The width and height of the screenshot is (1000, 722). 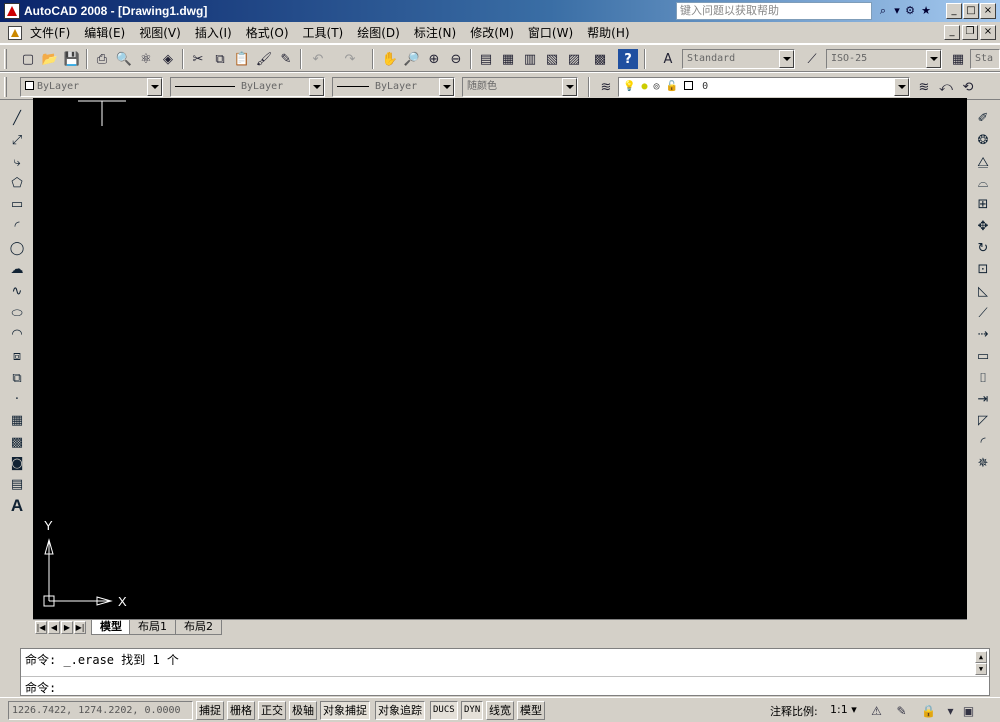 What do you see at coordinates (17, 506) in the screenshot?
I see `multiline-text-icon: A` at bounding box center [17, 506].